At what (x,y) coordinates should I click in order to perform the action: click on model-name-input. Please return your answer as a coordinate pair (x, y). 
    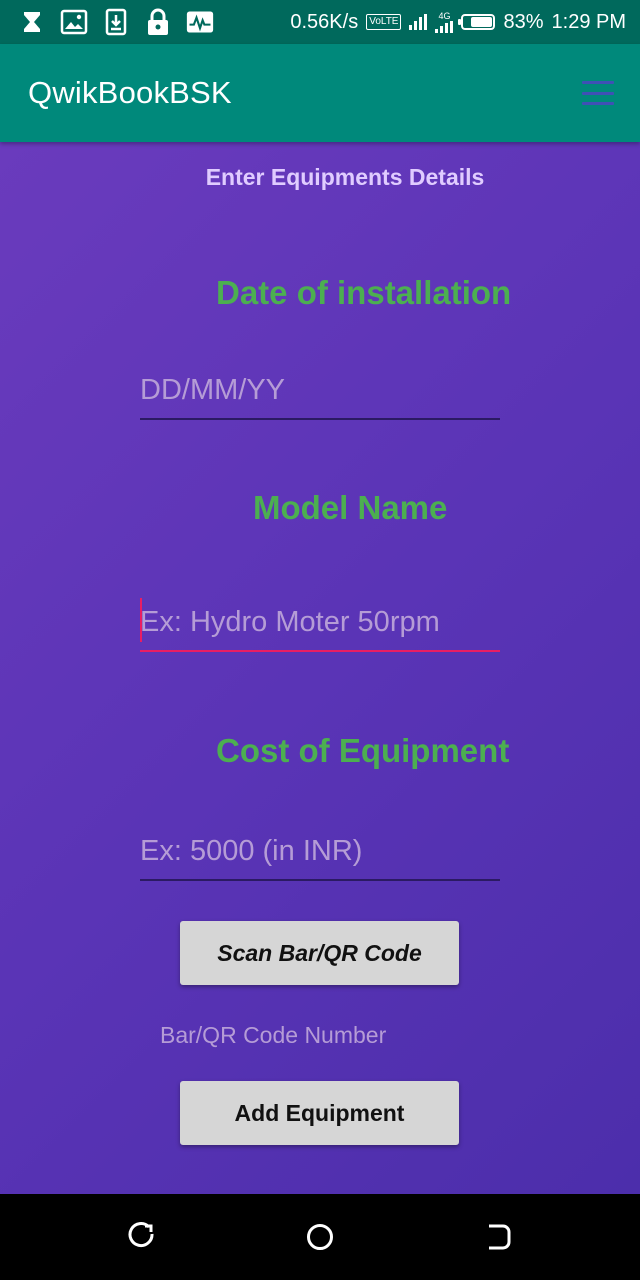
    Looking at the image, I should click on (320, 622).